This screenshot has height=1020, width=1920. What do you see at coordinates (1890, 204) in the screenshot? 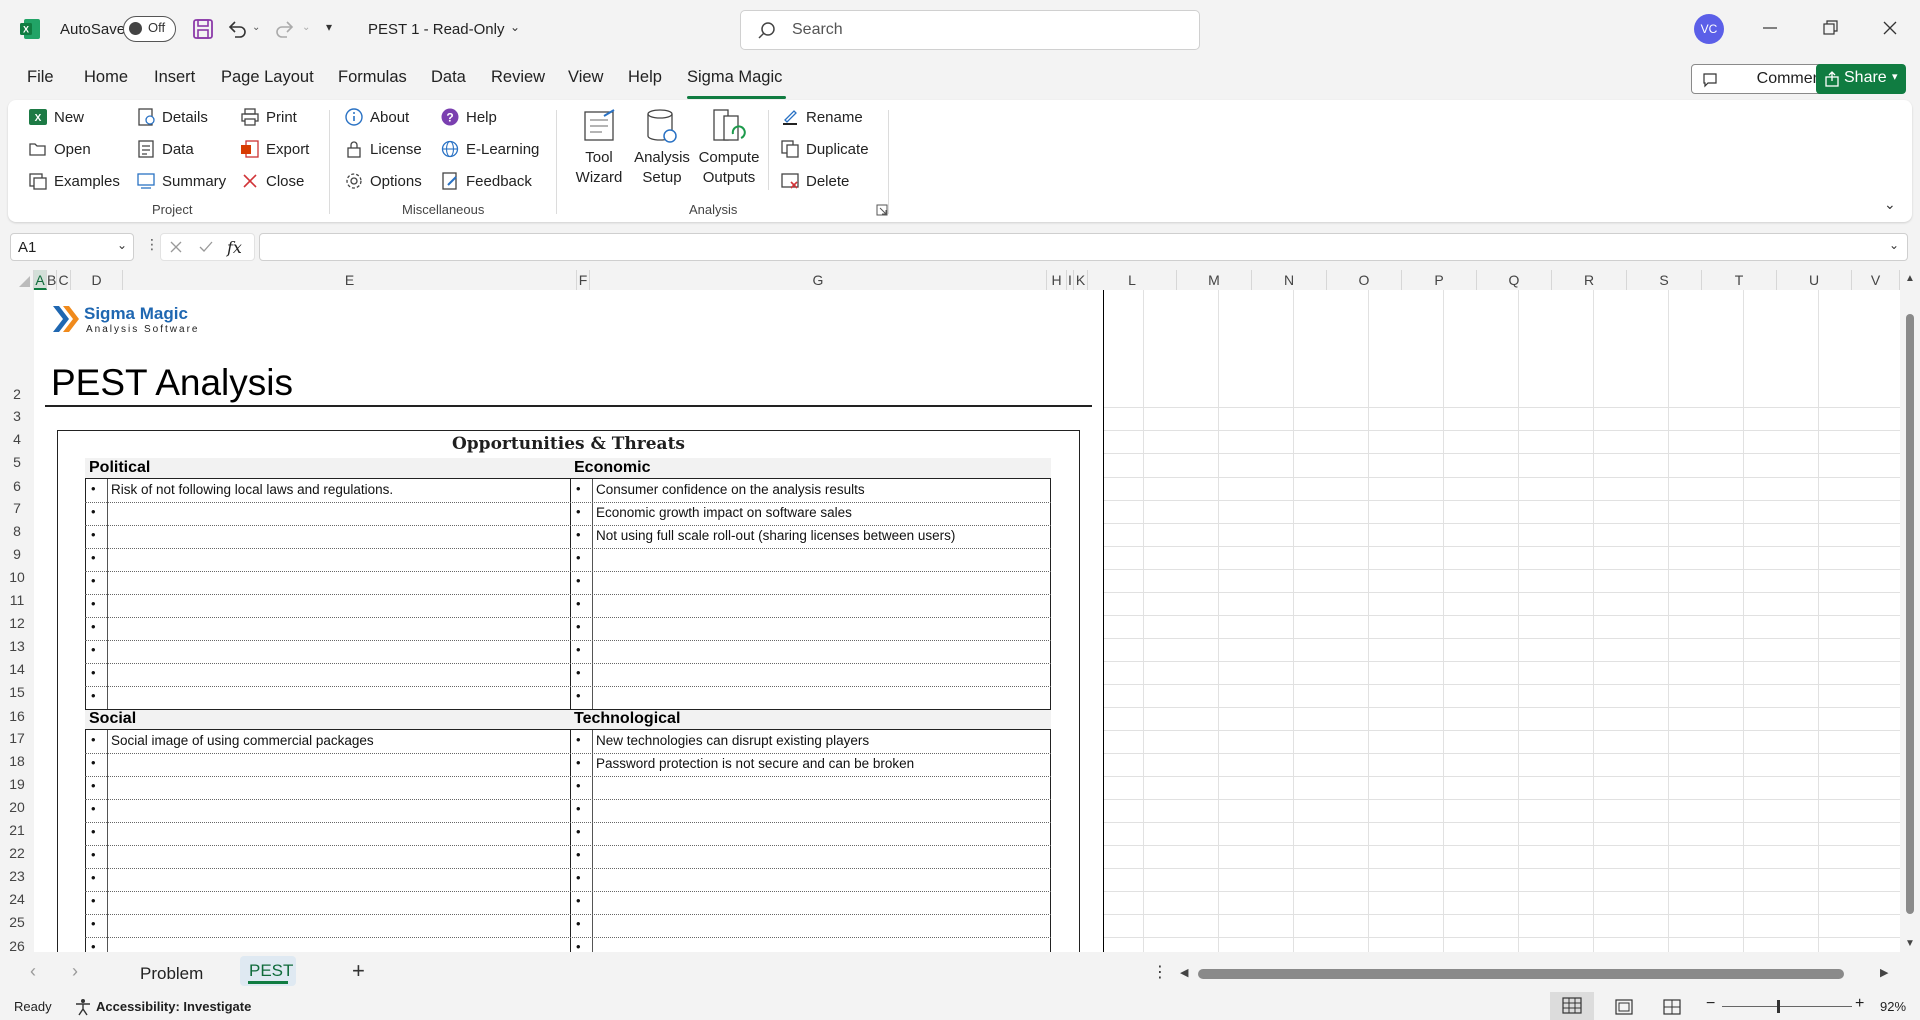
I see `collapse-ribbon-icon: ⌄` at bounding box center [1890, 204].